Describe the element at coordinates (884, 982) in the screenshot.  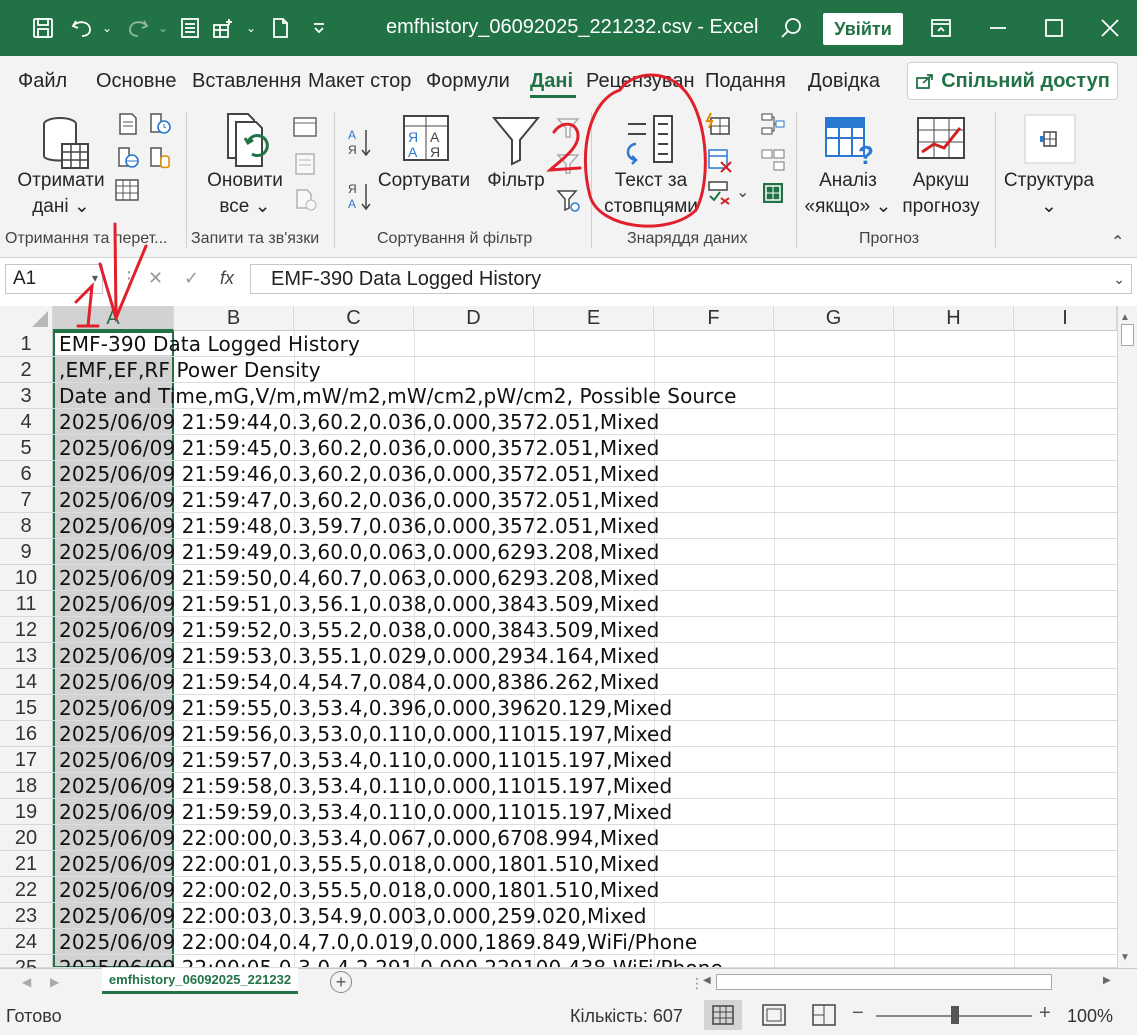
I see `horizontal-scroll-thumb` at that location.